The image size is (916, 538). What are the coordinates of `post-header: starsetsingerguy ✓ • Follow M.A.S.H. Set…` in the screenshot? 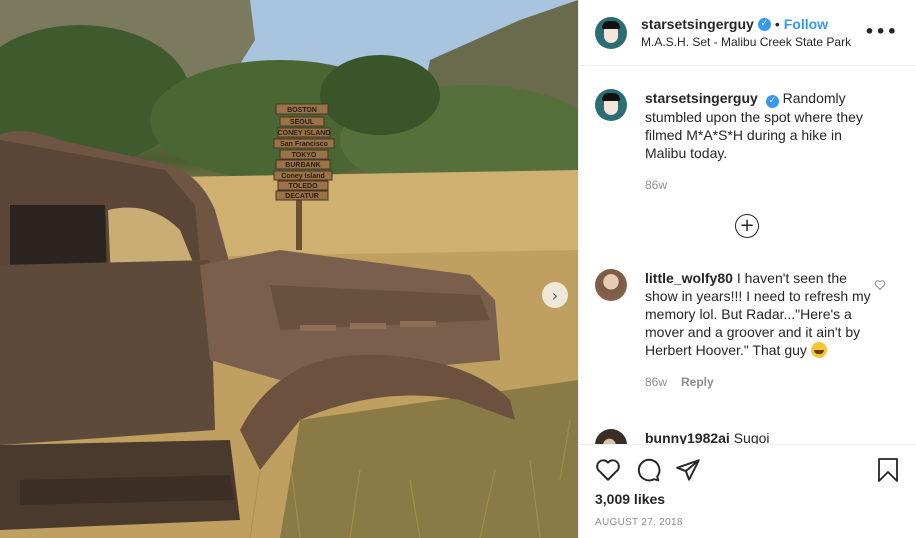 It's located at (747, 33).